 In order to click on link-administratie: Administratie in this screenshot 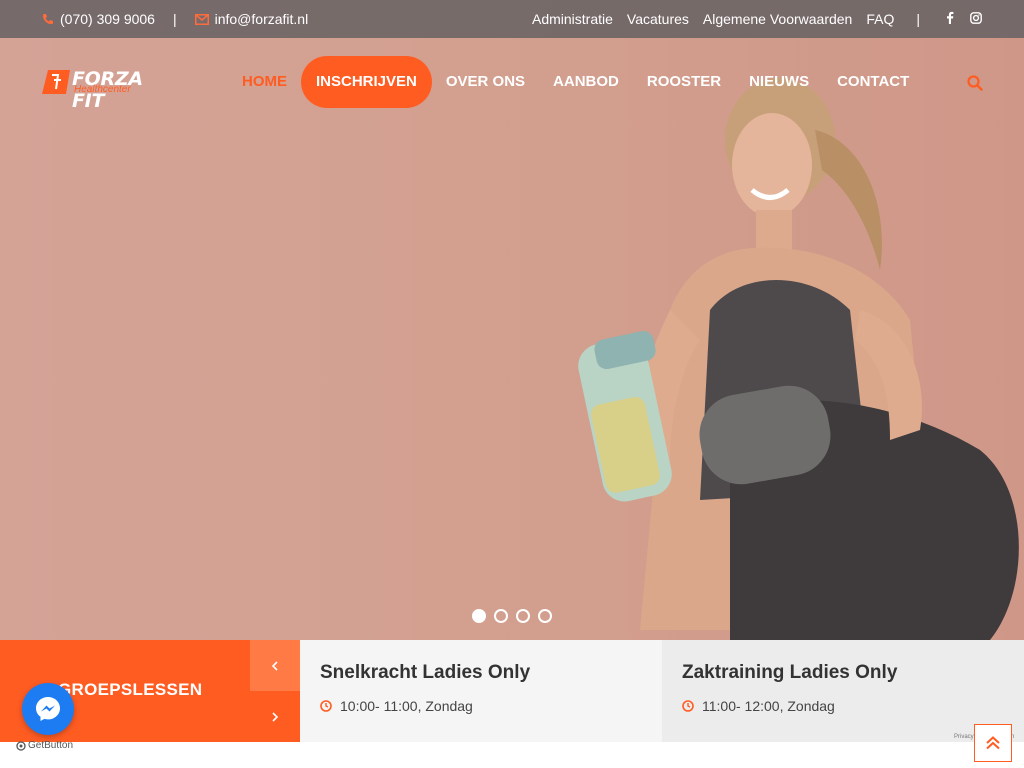, I will do `click(572, 19)`.